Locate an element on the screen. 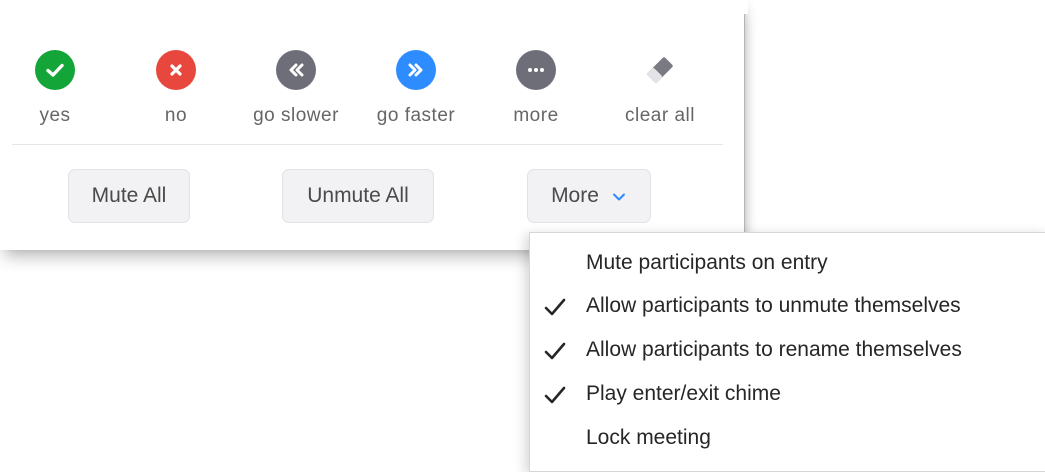  reaction-label: go slower is located at coordinates (296, 115).